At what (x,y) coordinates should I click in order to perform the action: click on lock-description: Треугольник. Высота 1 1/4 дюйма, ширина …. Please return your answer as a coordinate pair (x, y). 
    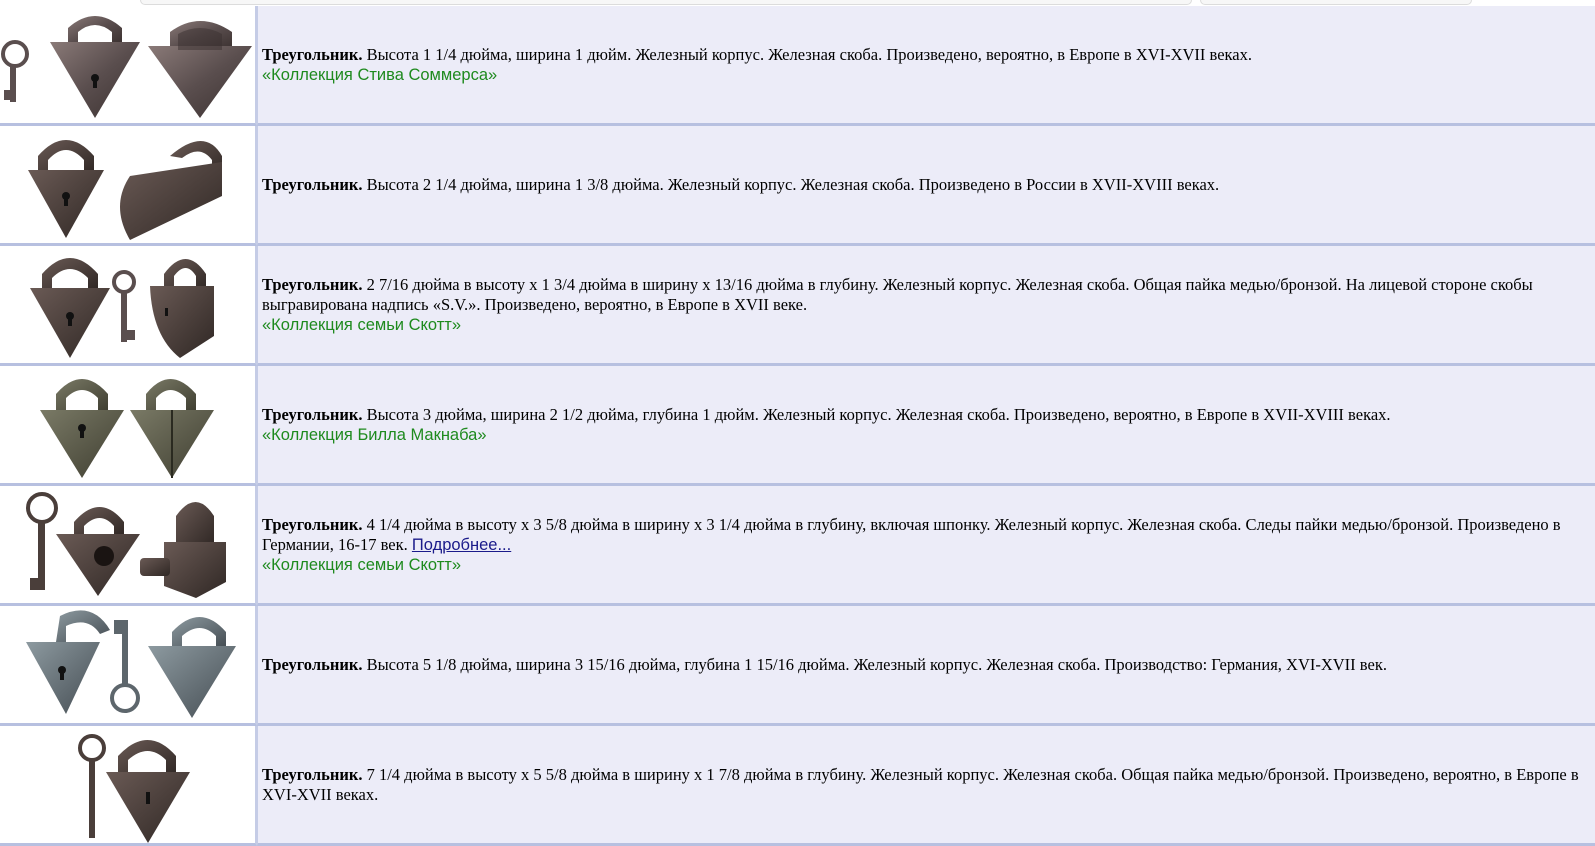
    Looking at the image, I should click on (926, 66).